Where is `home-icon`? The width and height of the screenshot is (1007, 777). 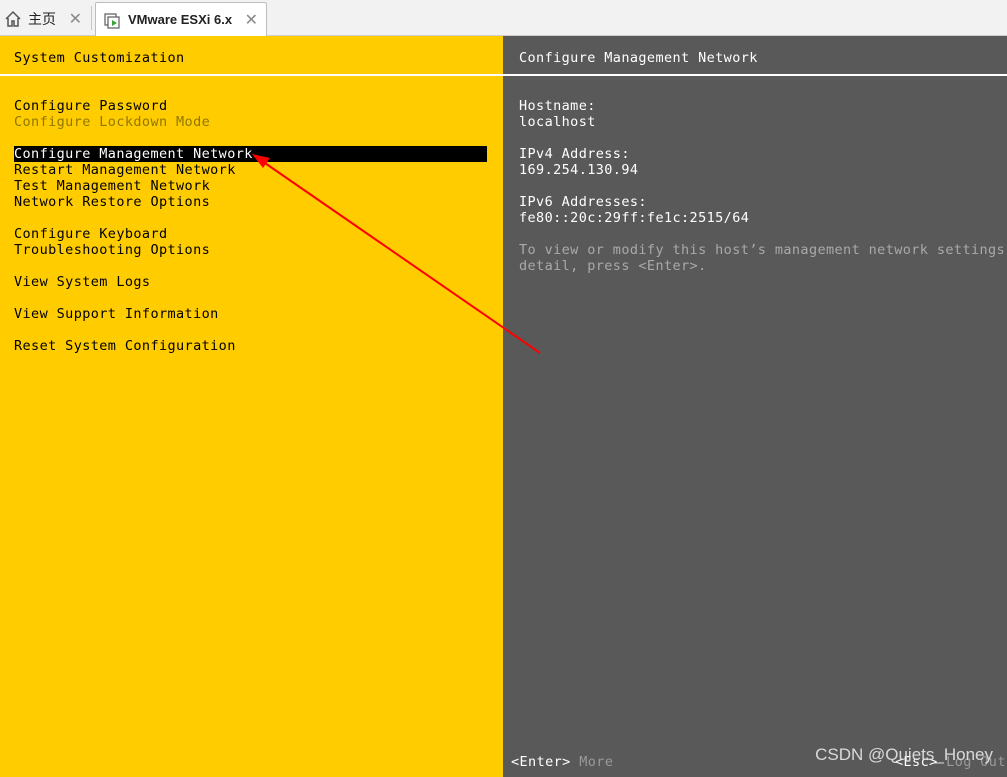 home-icon is located at coordinates (13, 19).